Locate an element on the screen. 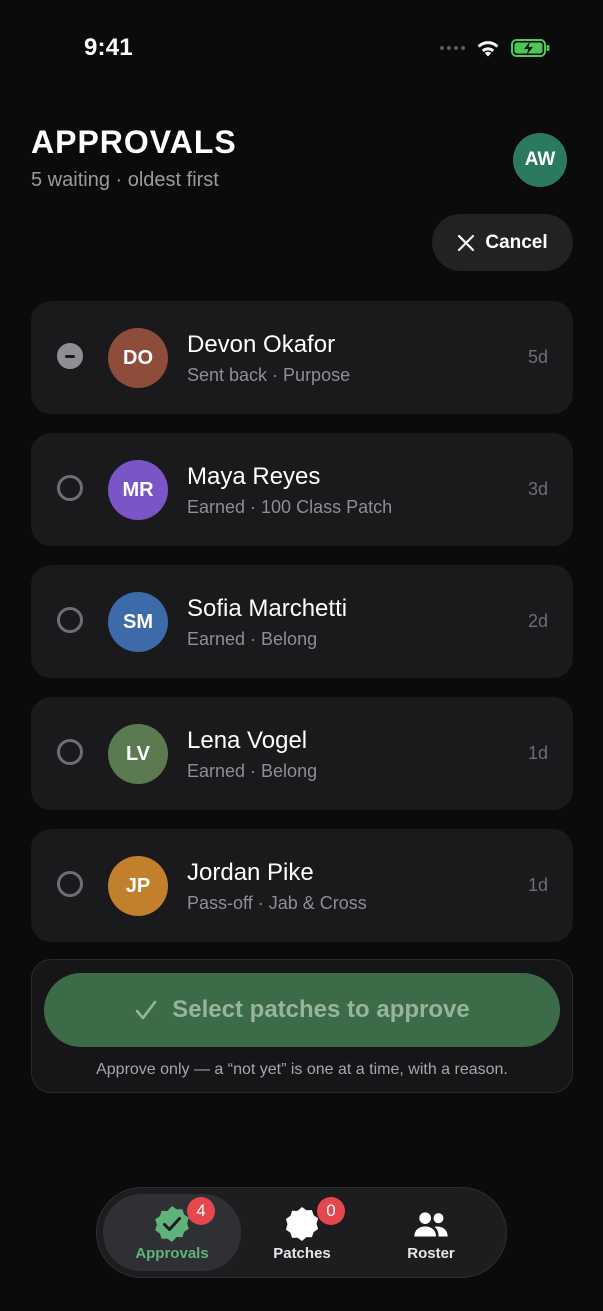  wifi-icon is located at coordinates (488, 49).